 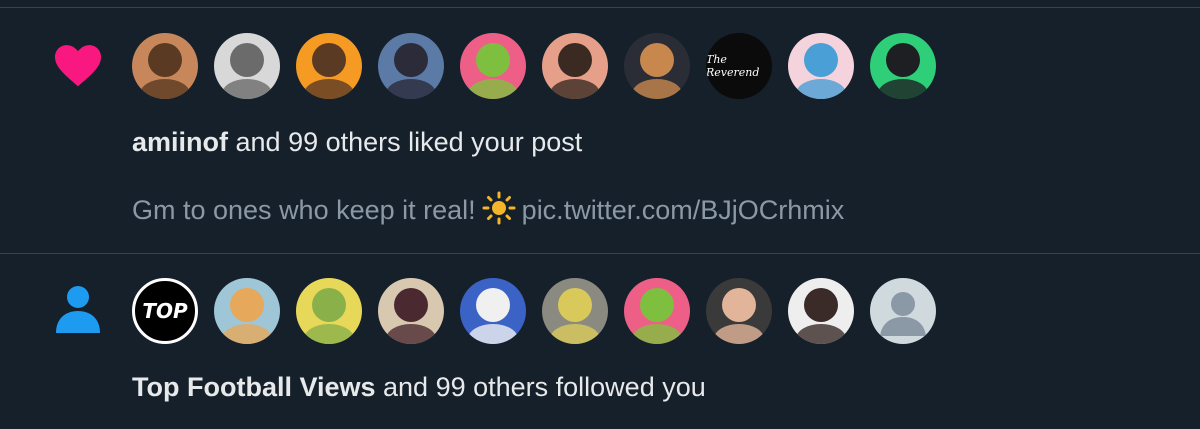 I want to click on heart-icon, so click(x=78, y=67).